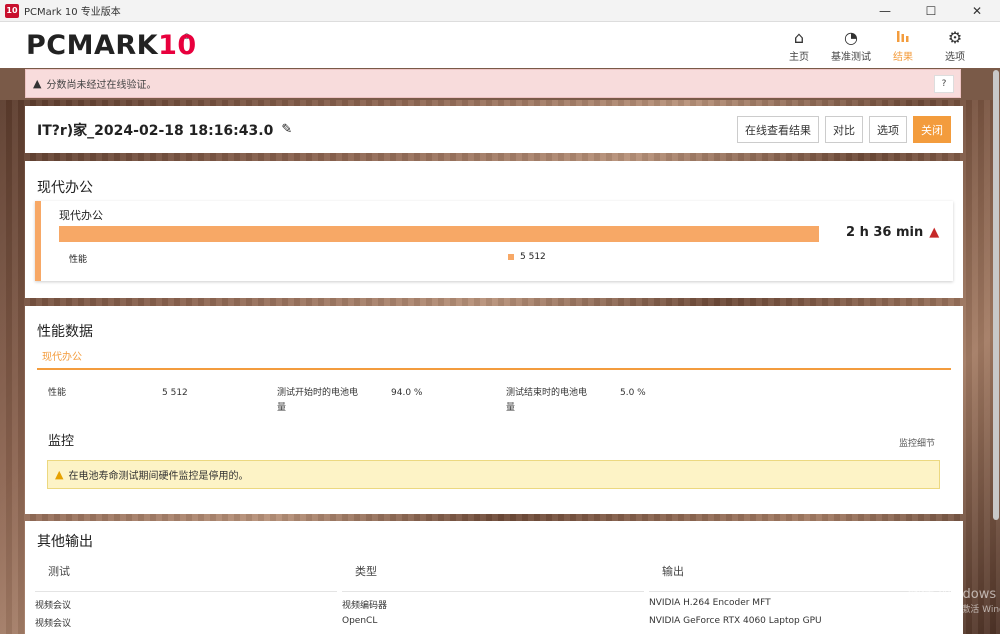 This screenshot has width=1000, height=634. I want to click on app-header: PCMARK 10 ® ⌂ 主页 ◔ 基准测试 结果 ⚙ 选项, so click(500, 45).